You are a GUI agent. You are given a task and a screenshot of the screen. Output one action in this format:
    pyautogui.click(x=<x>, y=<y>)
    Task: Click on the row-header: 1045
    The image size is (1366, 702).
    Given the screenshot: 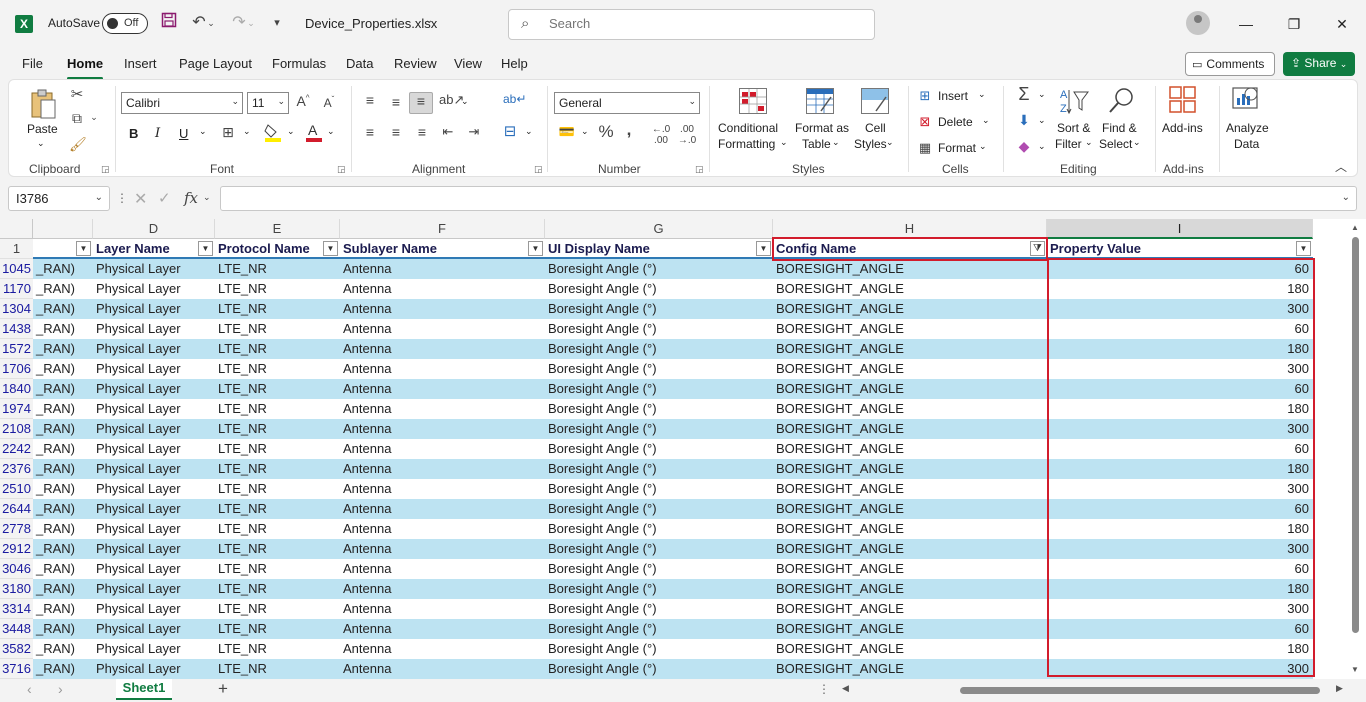 What is the action you would take?
    pyautogui.click(x=16, y=269)
    